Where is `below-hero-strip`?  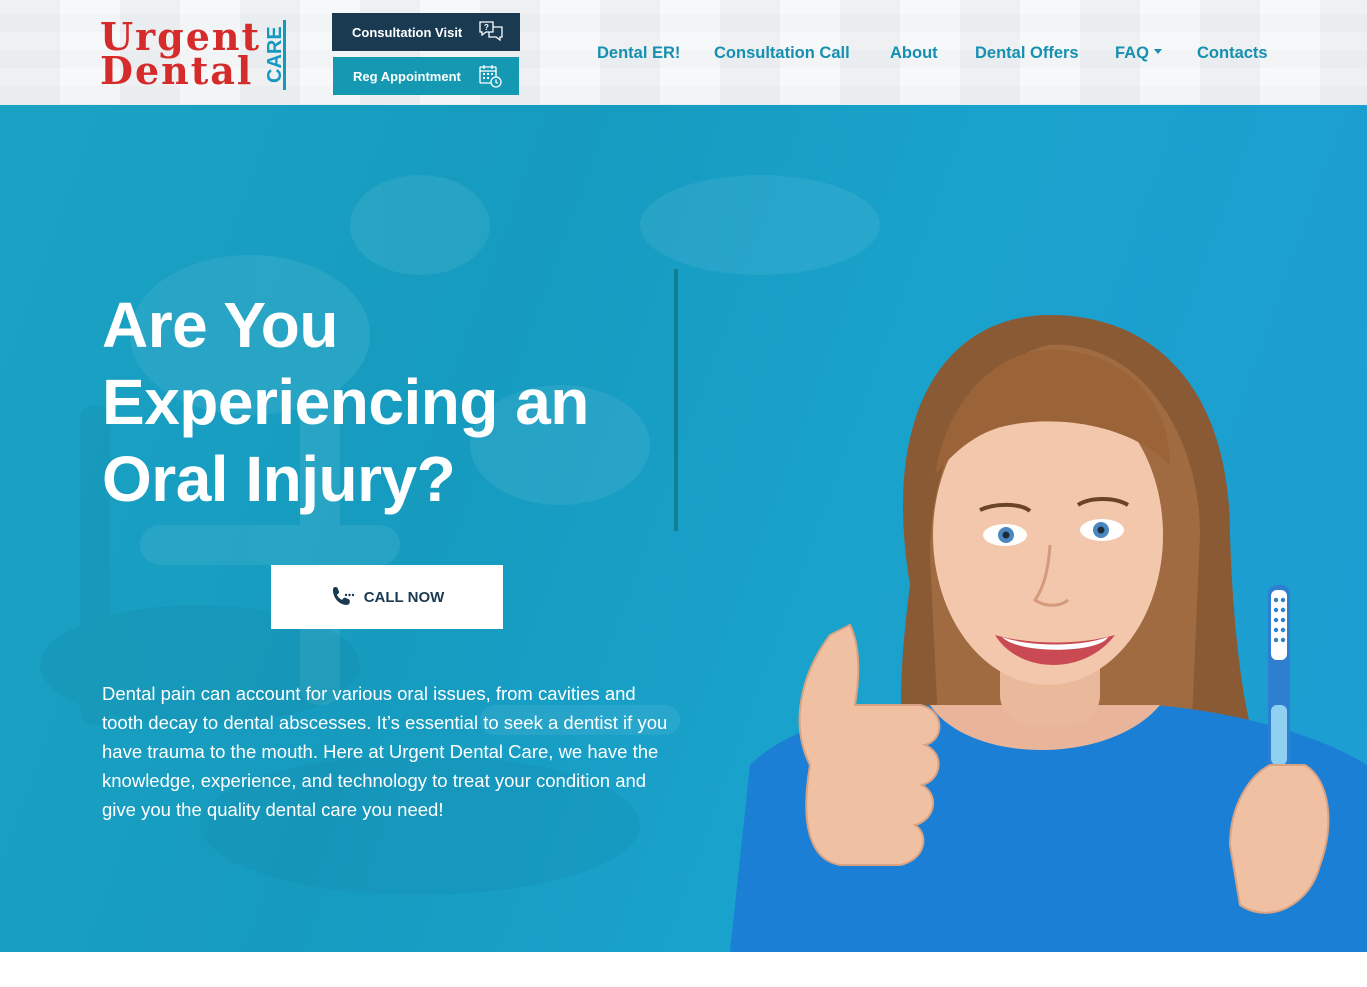
below-hero-strip is located at coordinates (683, 969).